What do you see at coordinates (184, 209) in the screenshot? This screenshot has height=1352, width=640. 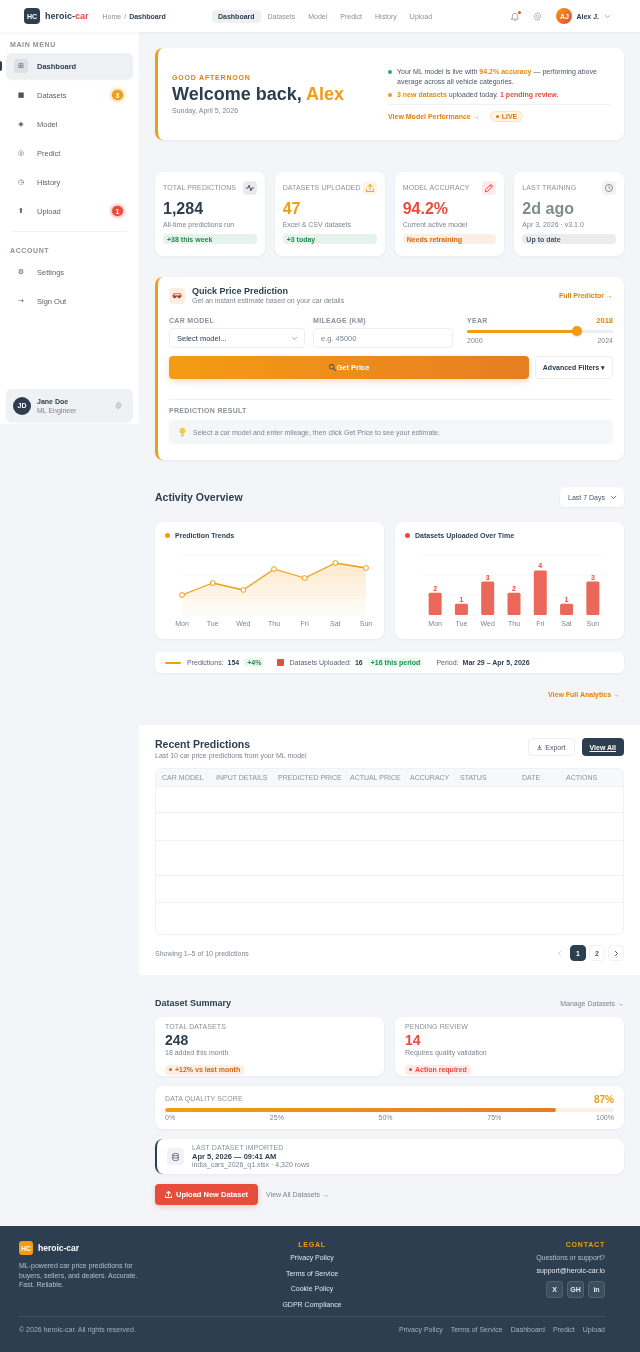 I see `stat-value: 1,284` at bounding box center [184, 209].